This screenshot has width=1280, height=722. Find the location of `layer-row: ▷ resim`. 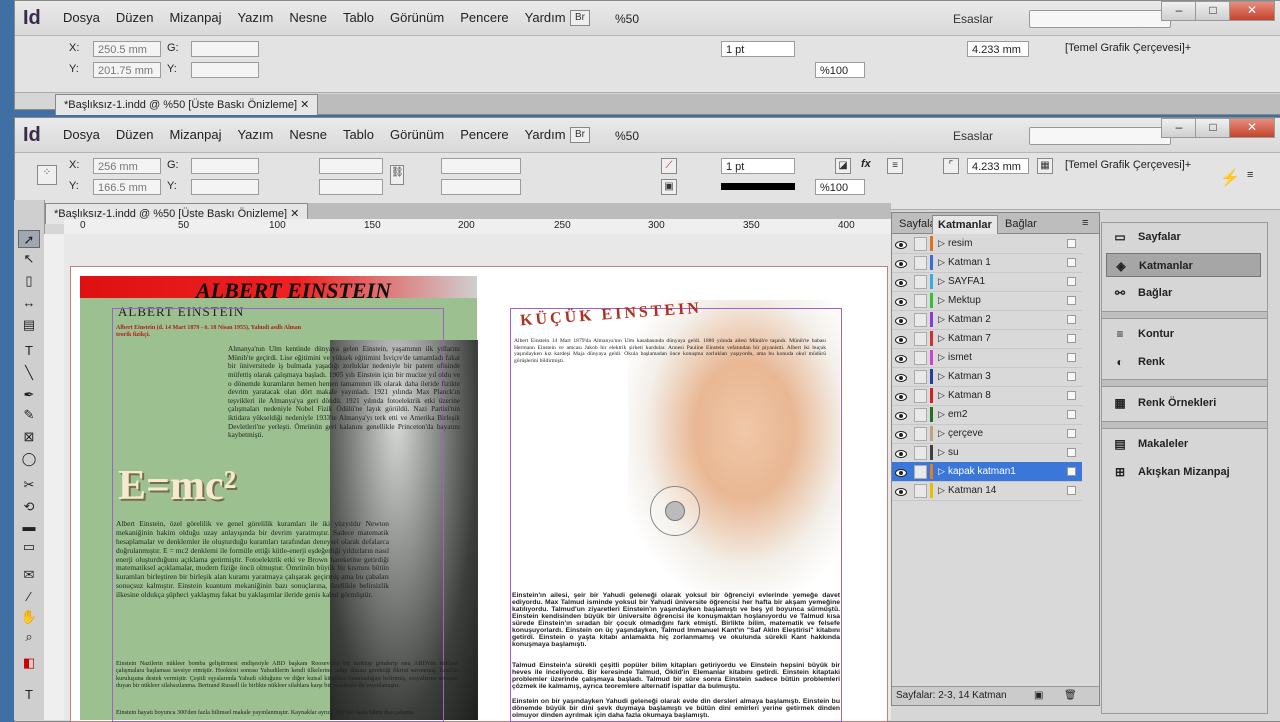

layer-row: ▷ resim is located at coordinates (987, 244).